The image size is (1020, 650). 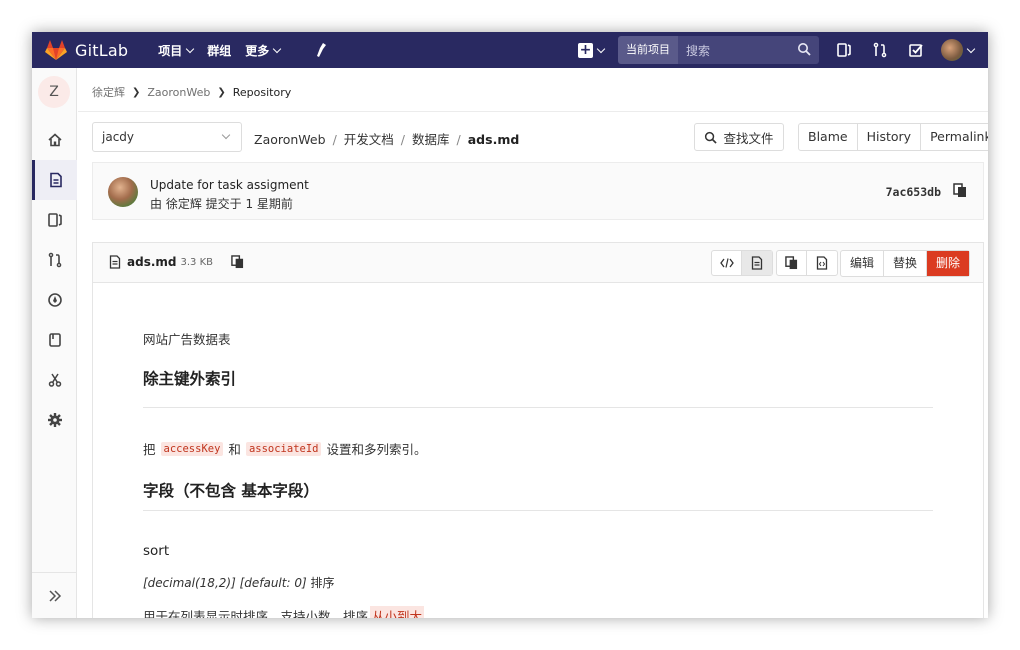 What do you see at coordinates (152, 262) in the screenshot?
I see `file-name: ads.md` at bounding box center [152, 262].